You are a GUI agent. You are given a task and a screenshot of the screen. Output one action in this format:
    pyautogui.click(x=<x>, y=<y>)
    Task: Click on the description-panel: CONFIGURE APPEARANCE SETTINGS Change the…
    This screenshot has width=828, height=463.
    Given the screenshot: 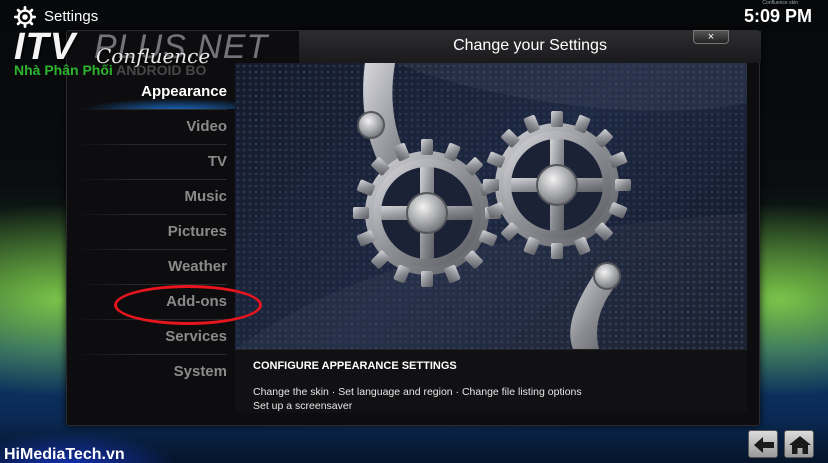 What is the action you would take?
    pyautogui.click(x=491, y=381)
    